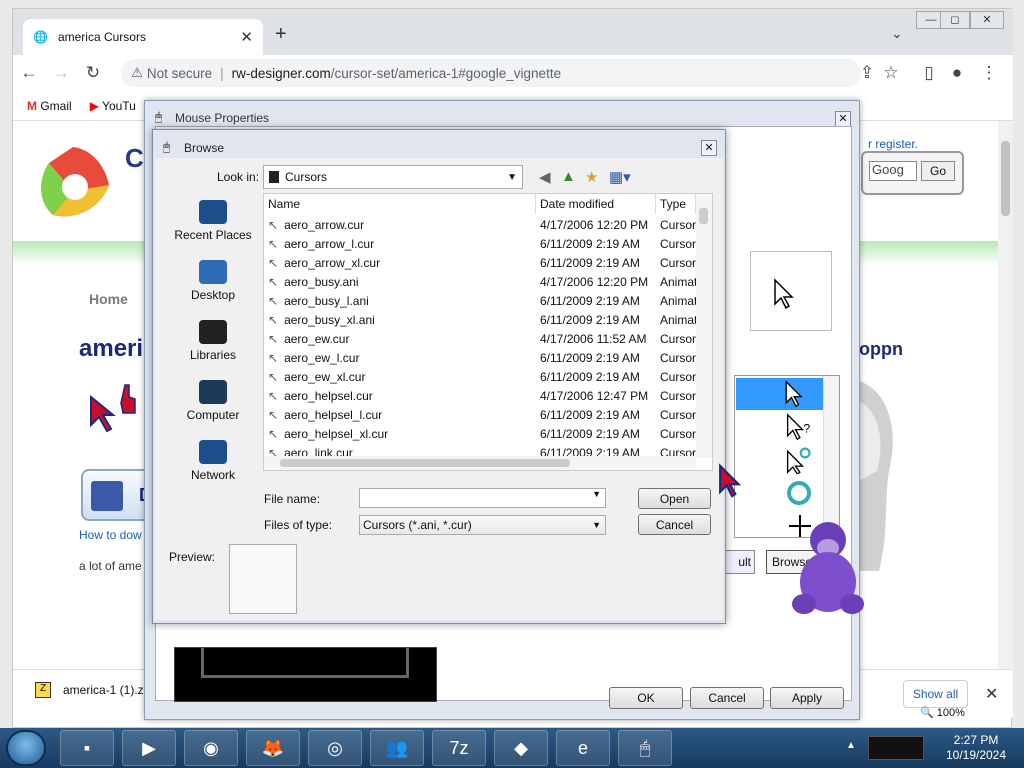  What do you see at coordinates (480, 358) in the screenshot?
I see `file-row: ↖ aero_ew_l.cur 6/11/2009 2:19 AM Cursor` at bounding box center [480, 358].